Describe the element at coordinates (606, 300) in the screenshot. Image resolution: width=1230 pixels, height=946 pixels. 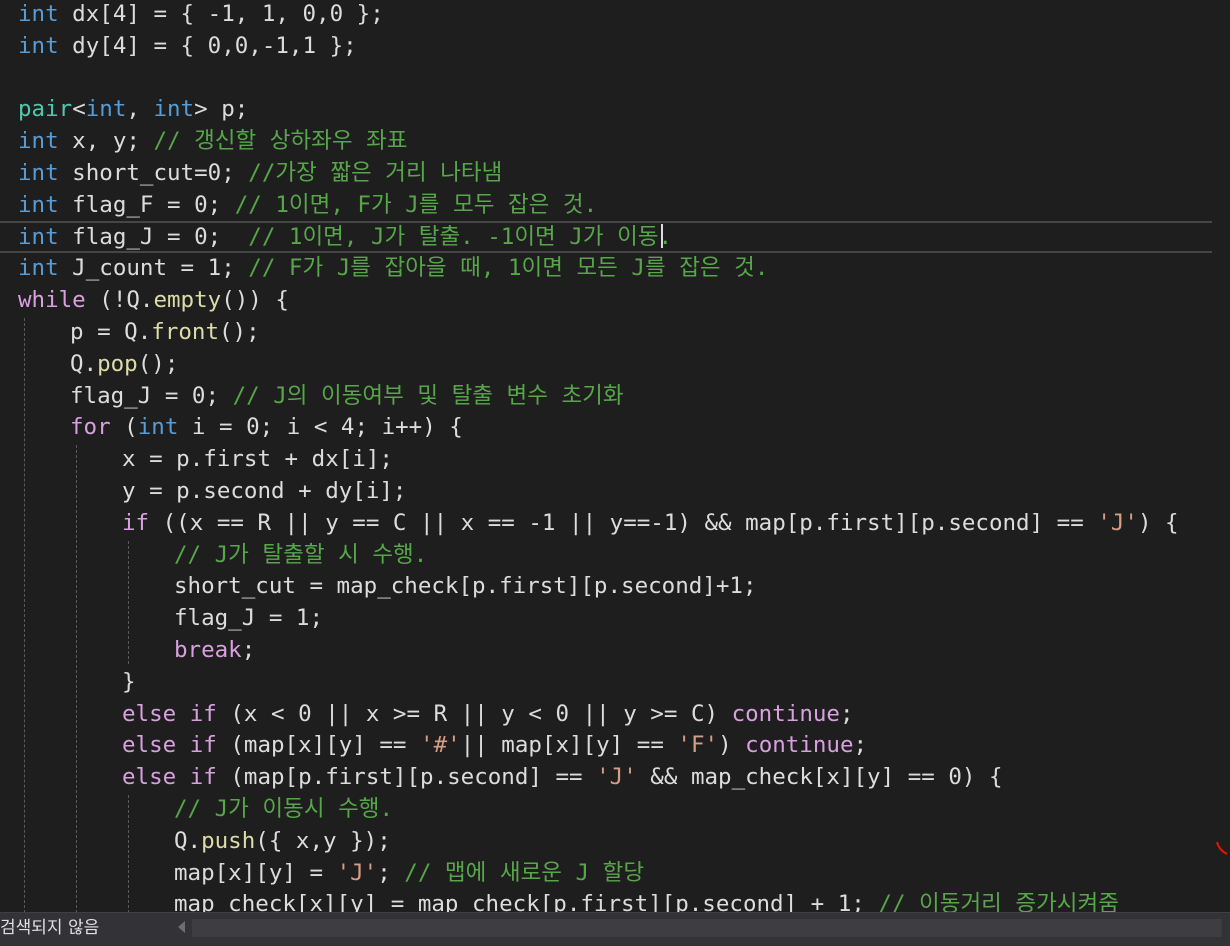
I see `code-line: while (!Q.empty()) {` at that location.